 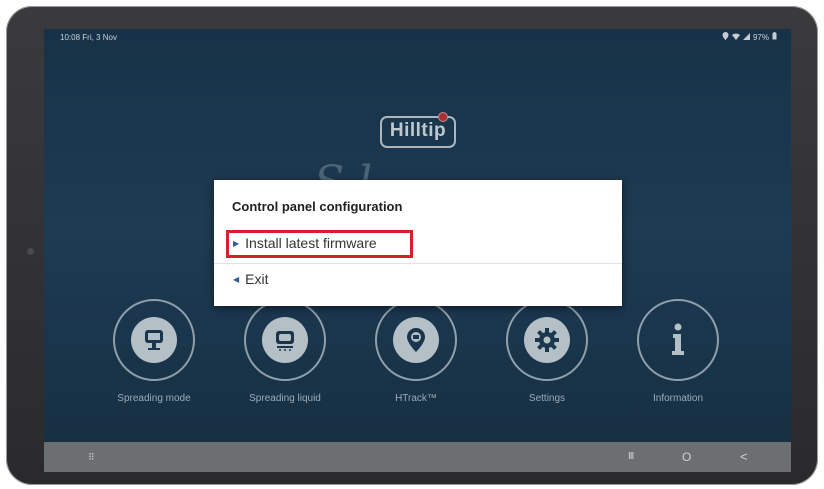 I want to click on dialog-title: Control panel configuration, so click(x=317, y=206).